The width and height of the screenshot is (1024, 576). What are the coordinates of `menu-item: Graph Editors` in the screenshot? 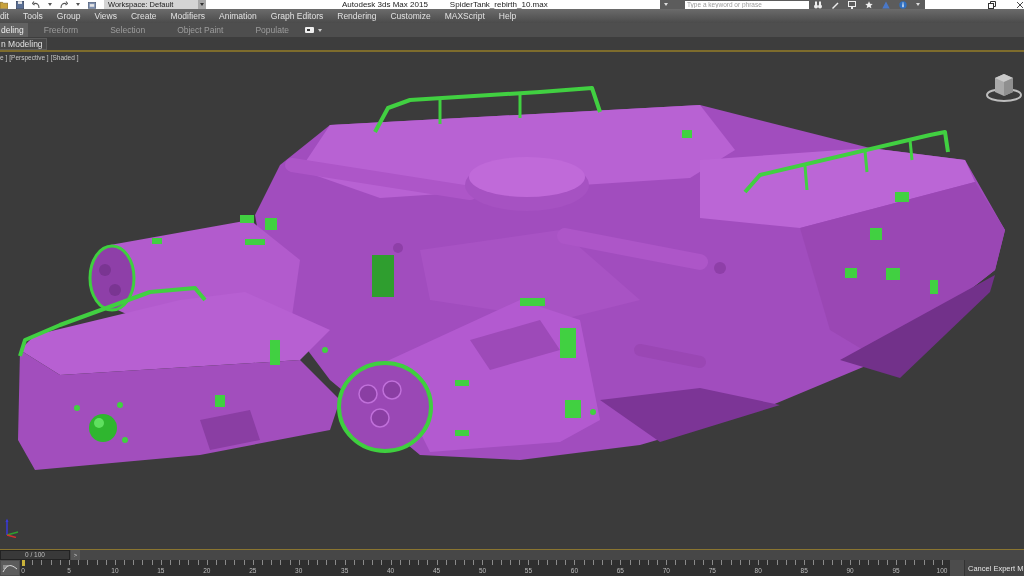 It's located at (297, 16).